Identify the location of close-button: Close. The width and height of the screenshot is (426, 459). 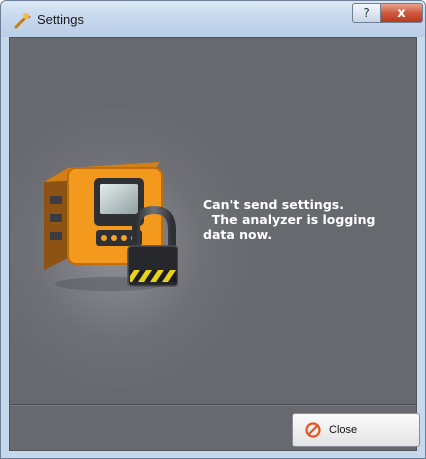
(356, 430).